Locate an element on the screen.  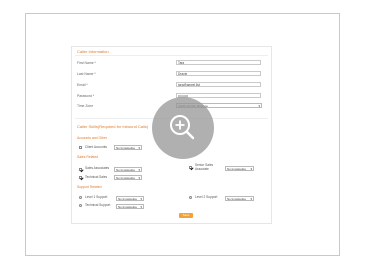
email-input: tara@aewel.llst is located at coordinates (218, 84).